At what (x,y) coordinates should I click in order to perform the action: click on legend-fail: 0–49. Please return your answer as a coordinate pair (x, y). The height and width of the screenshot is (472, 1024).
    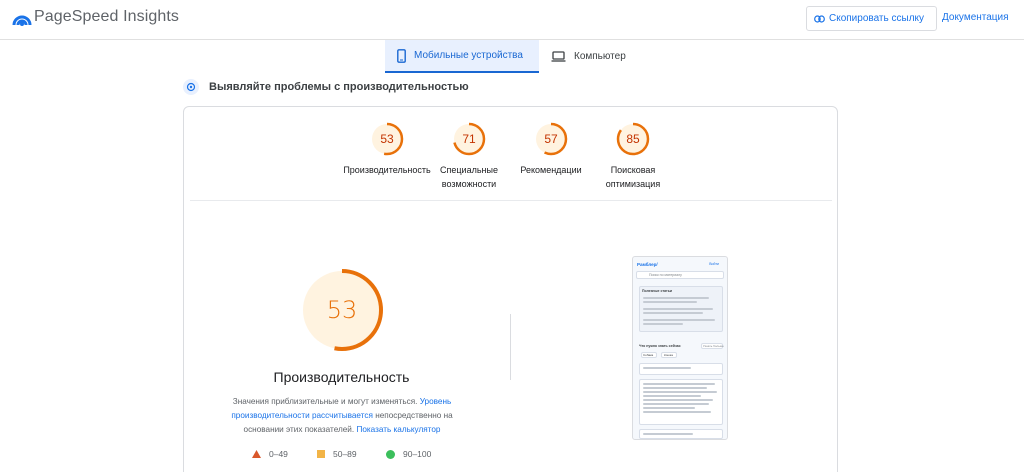
    Looking at the image, I should click on (270, 454).